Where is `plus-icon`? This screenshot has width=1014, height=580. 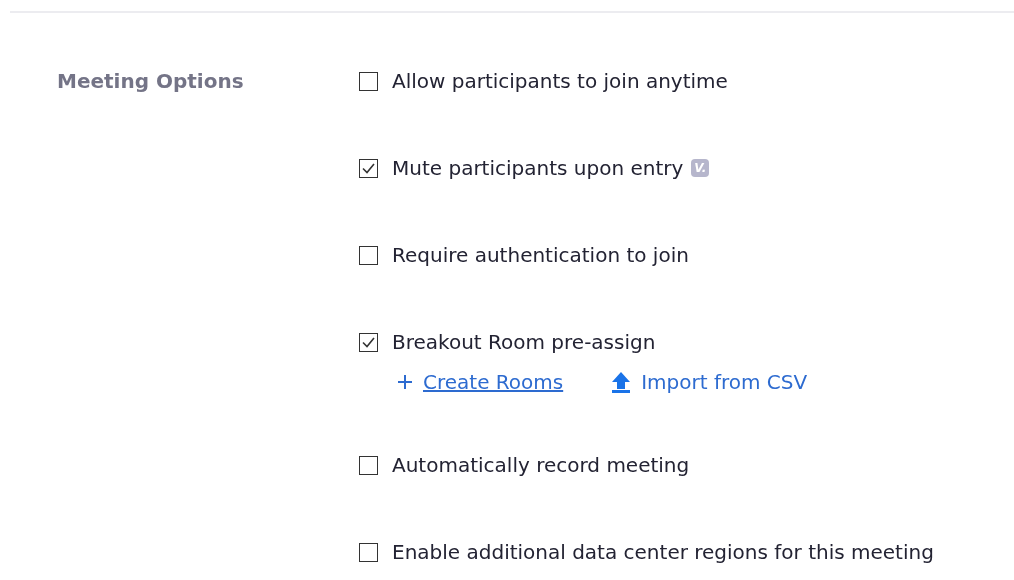
plus-icon is located at coordinates (405, 382).